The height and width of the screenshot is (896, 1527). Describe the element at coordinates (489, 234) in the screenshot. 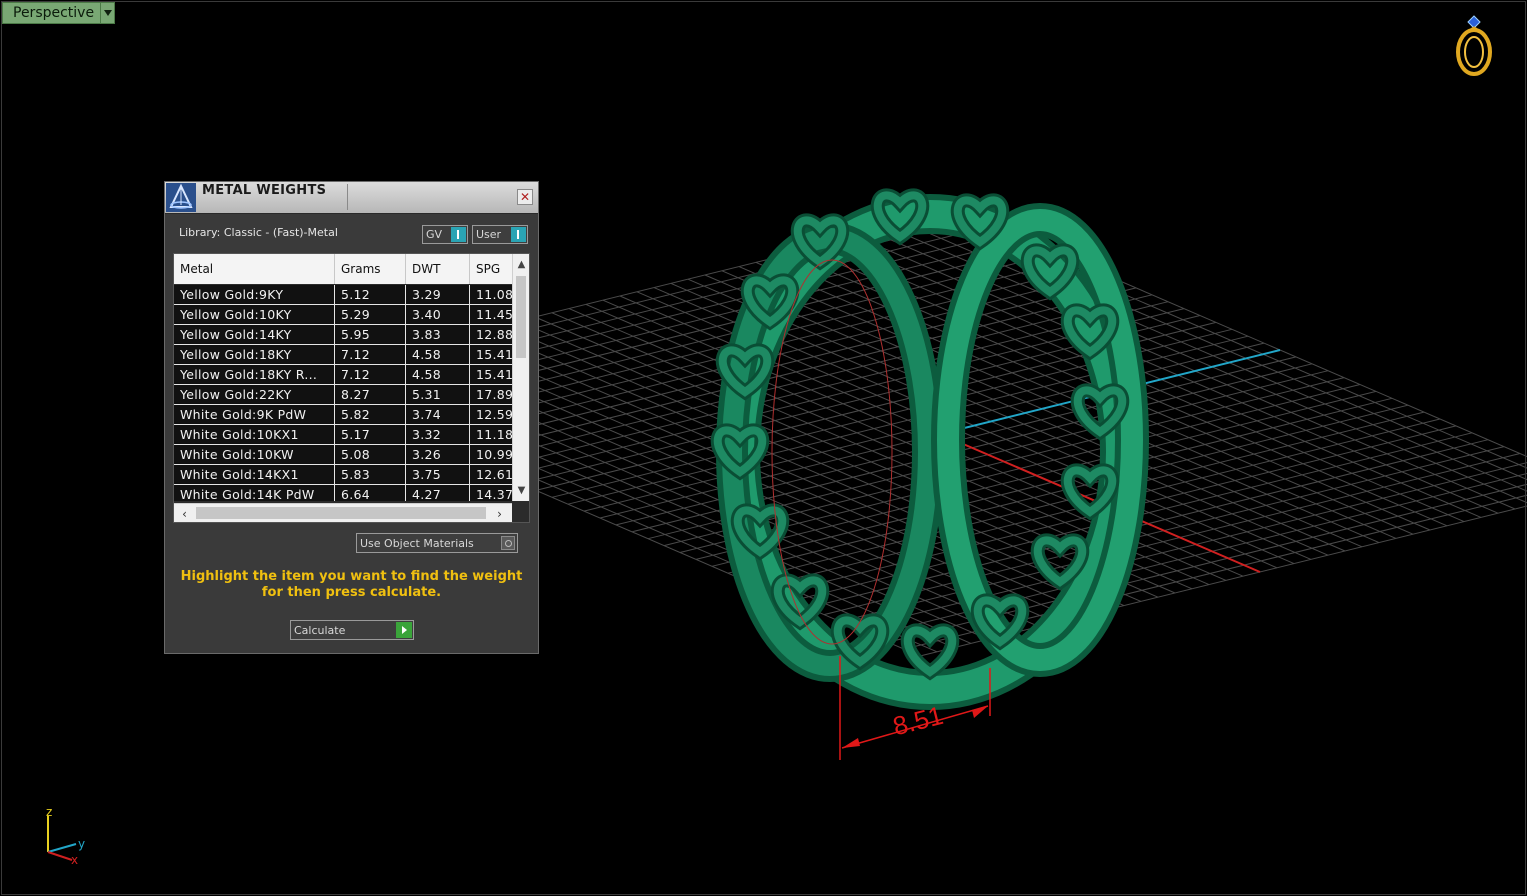

I see `user-toggle-label: User` at that location.